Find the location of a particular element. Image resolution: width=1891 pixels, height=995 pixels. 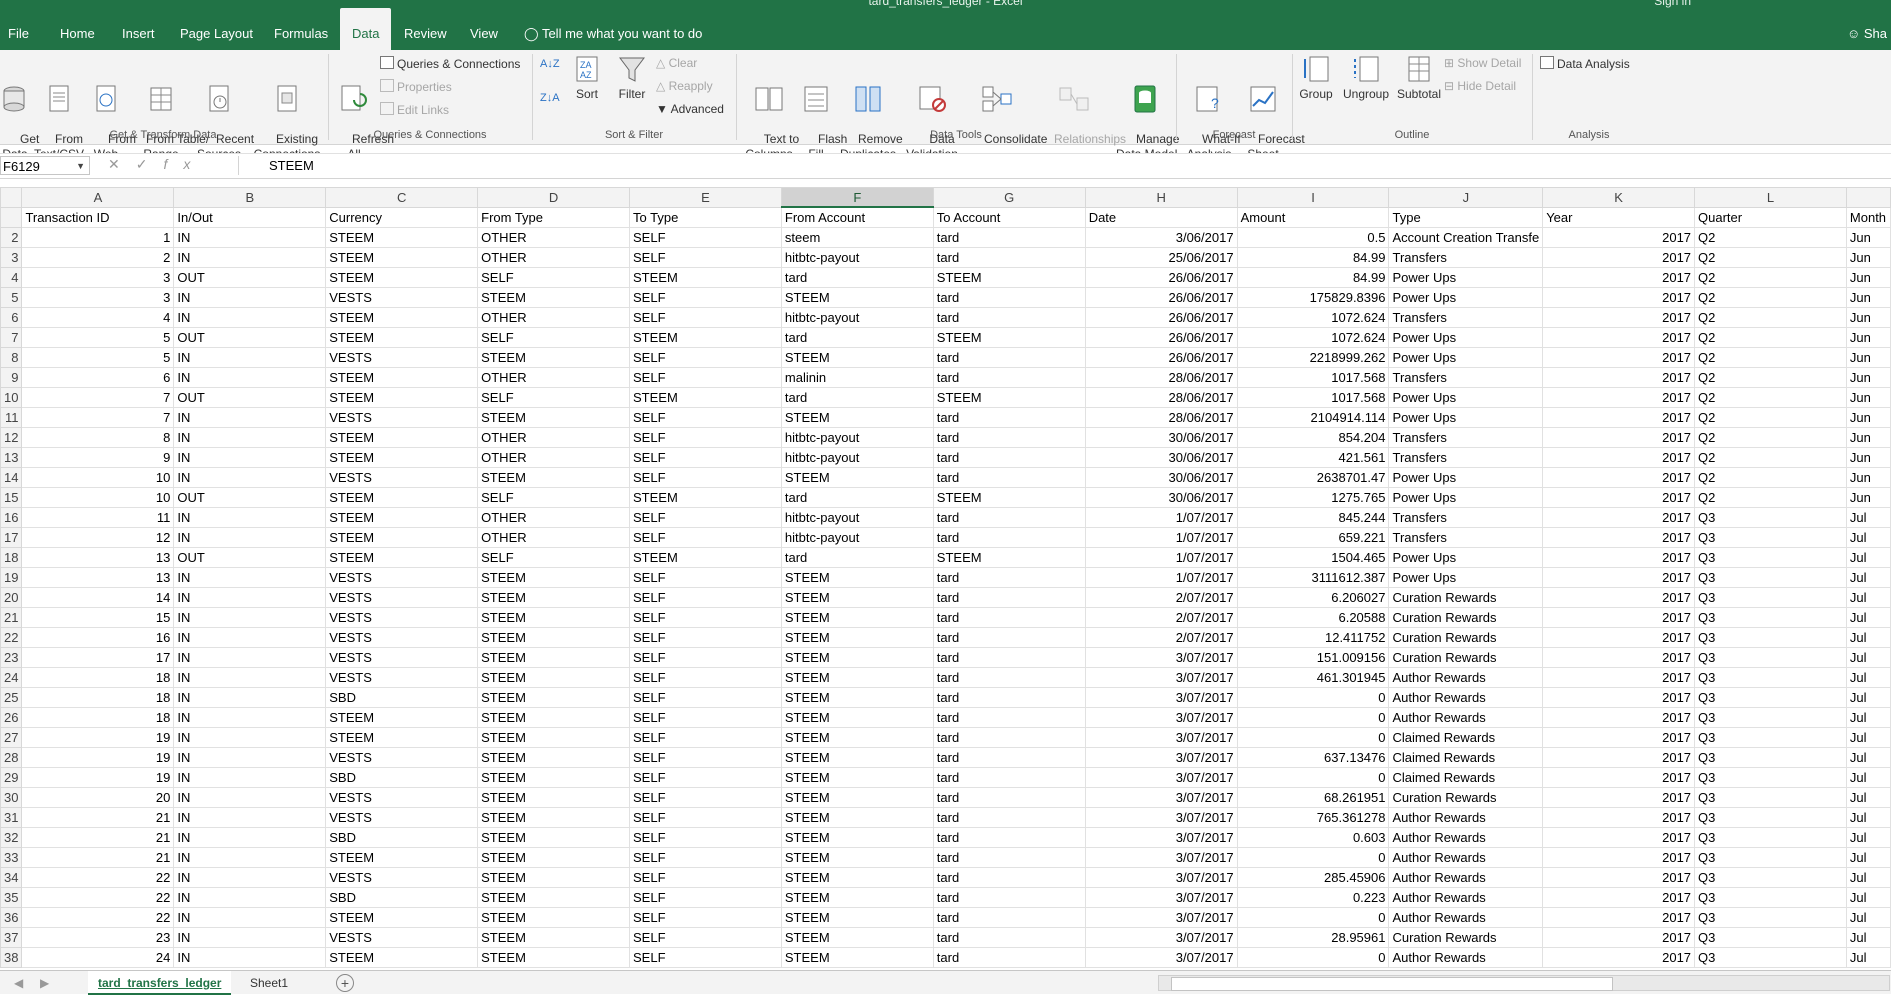

row-number: 30 is located at coordinates (11, 797).